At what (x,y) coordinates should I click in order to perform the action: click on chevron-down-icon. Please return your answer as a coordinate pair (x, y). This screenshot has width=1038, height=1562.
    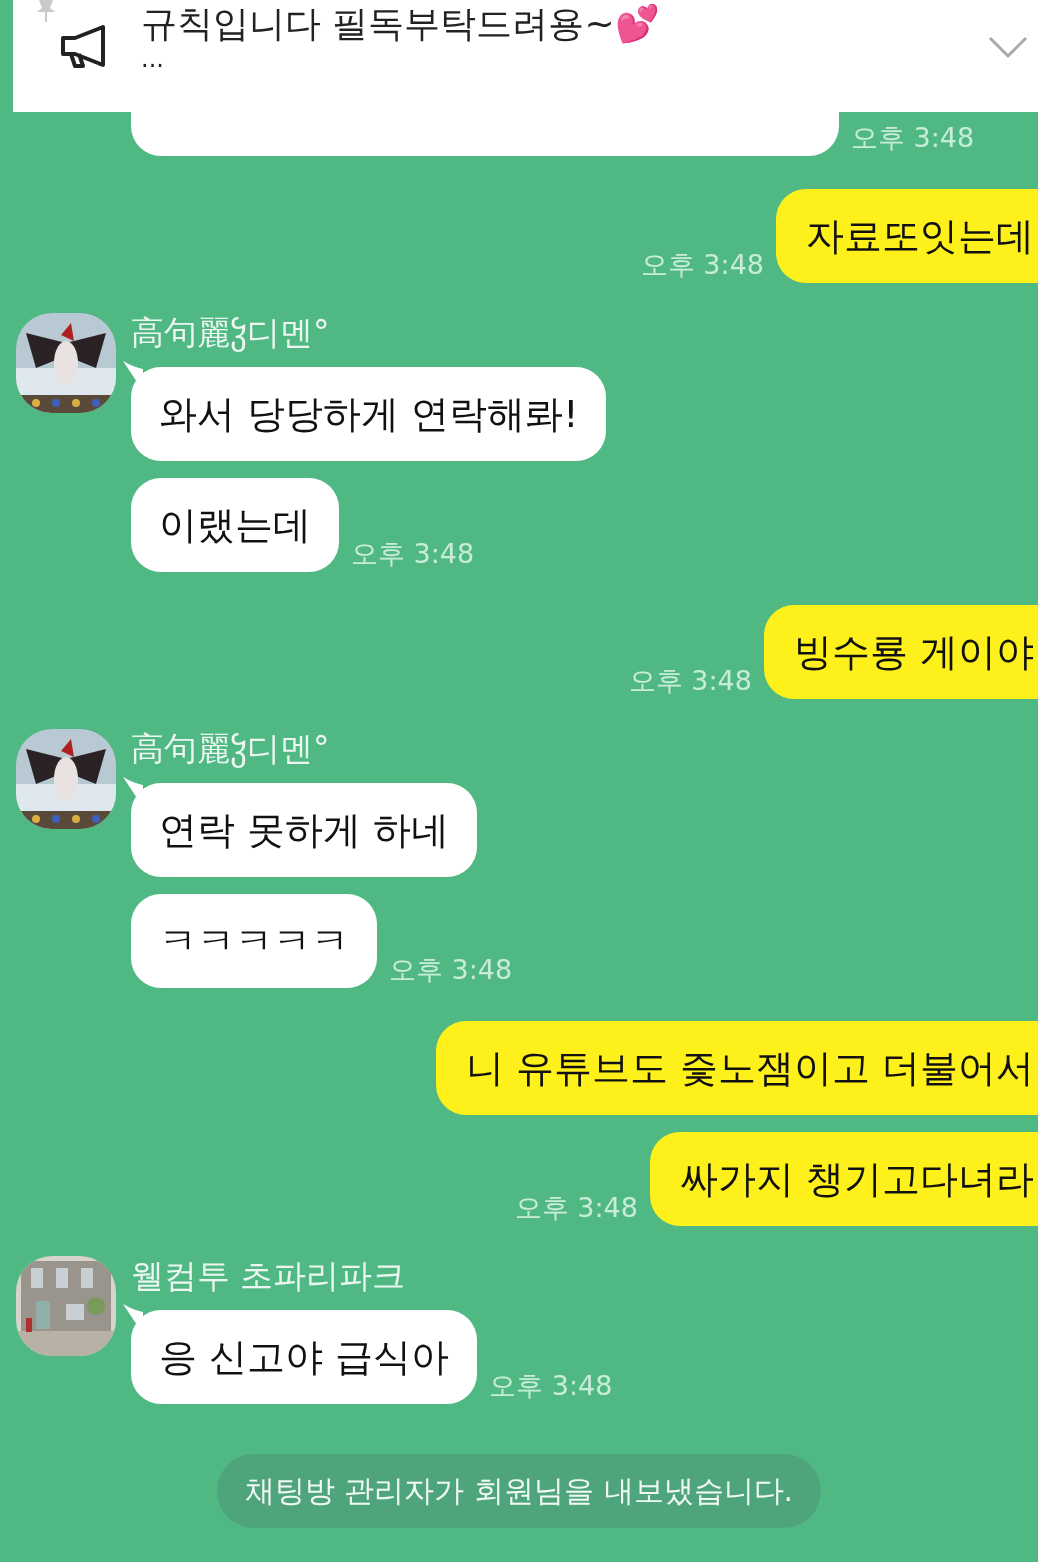
    Looking at the image, I should click on (1008, 47).